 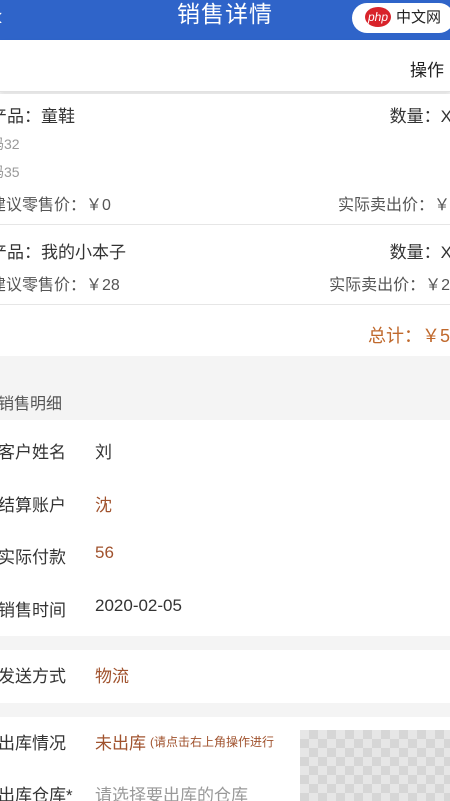 I want to click on watermark-logo: php 中文网, so click(x=401, y=18).